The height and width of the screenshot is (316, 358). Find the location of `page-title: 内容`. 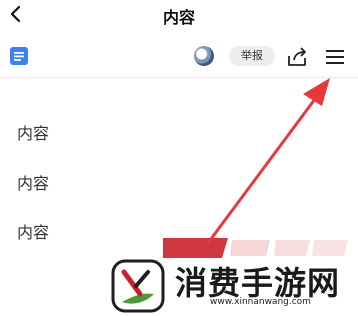

page-title: 内容 is located at coordinates (178, 17).